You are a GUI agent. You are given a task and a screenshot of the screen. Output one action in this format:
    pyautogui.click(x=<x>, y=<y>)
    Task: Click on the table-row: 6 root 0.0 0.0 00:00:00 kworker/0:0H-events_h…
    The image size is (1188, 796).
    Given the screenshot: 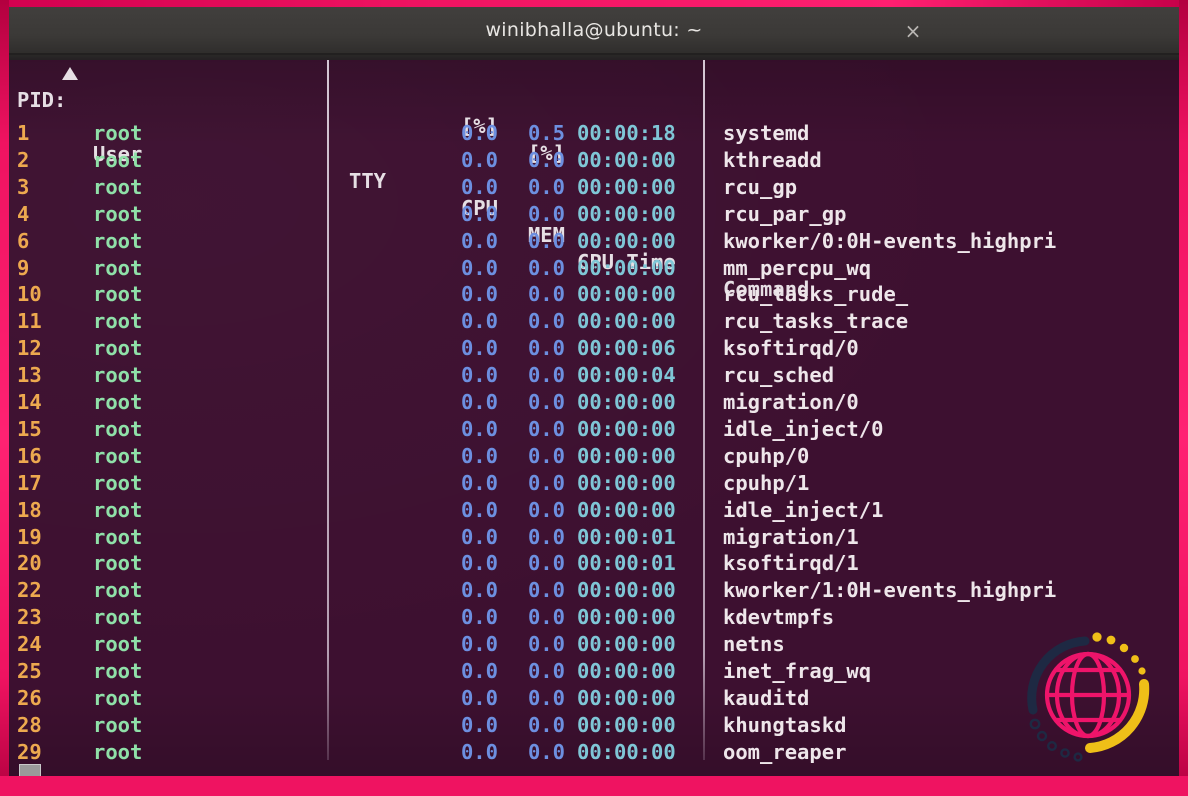 What is the action you would take?
    pyautogui.click(x=594, y=241)
    